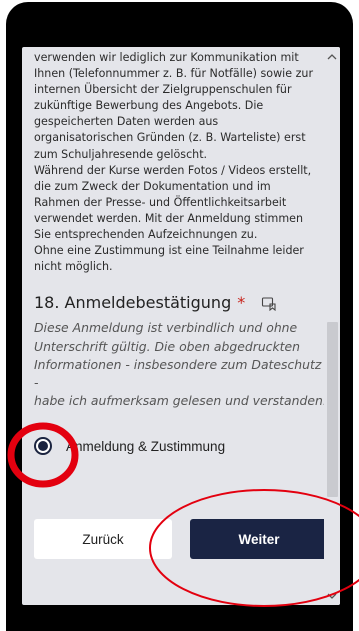 This screenshot has height=631, width=359. What do you see at coordinates (145, 446) in the screenshot?
I see `option-label: Anmeldung & Zustimmung` at bounding box center [145, 446].